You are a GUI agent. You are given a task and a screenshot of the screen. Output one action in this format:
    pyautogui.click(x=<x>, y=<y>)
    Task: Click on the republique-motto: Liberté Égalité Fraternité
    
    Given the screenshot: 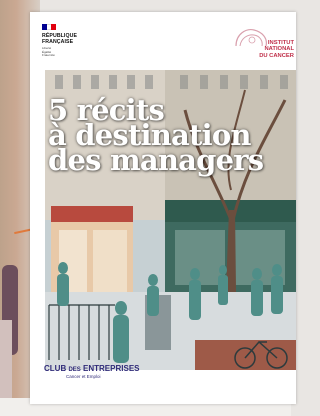 What is the action you would take?
    pyautogui.click(x=48, y=52)
    